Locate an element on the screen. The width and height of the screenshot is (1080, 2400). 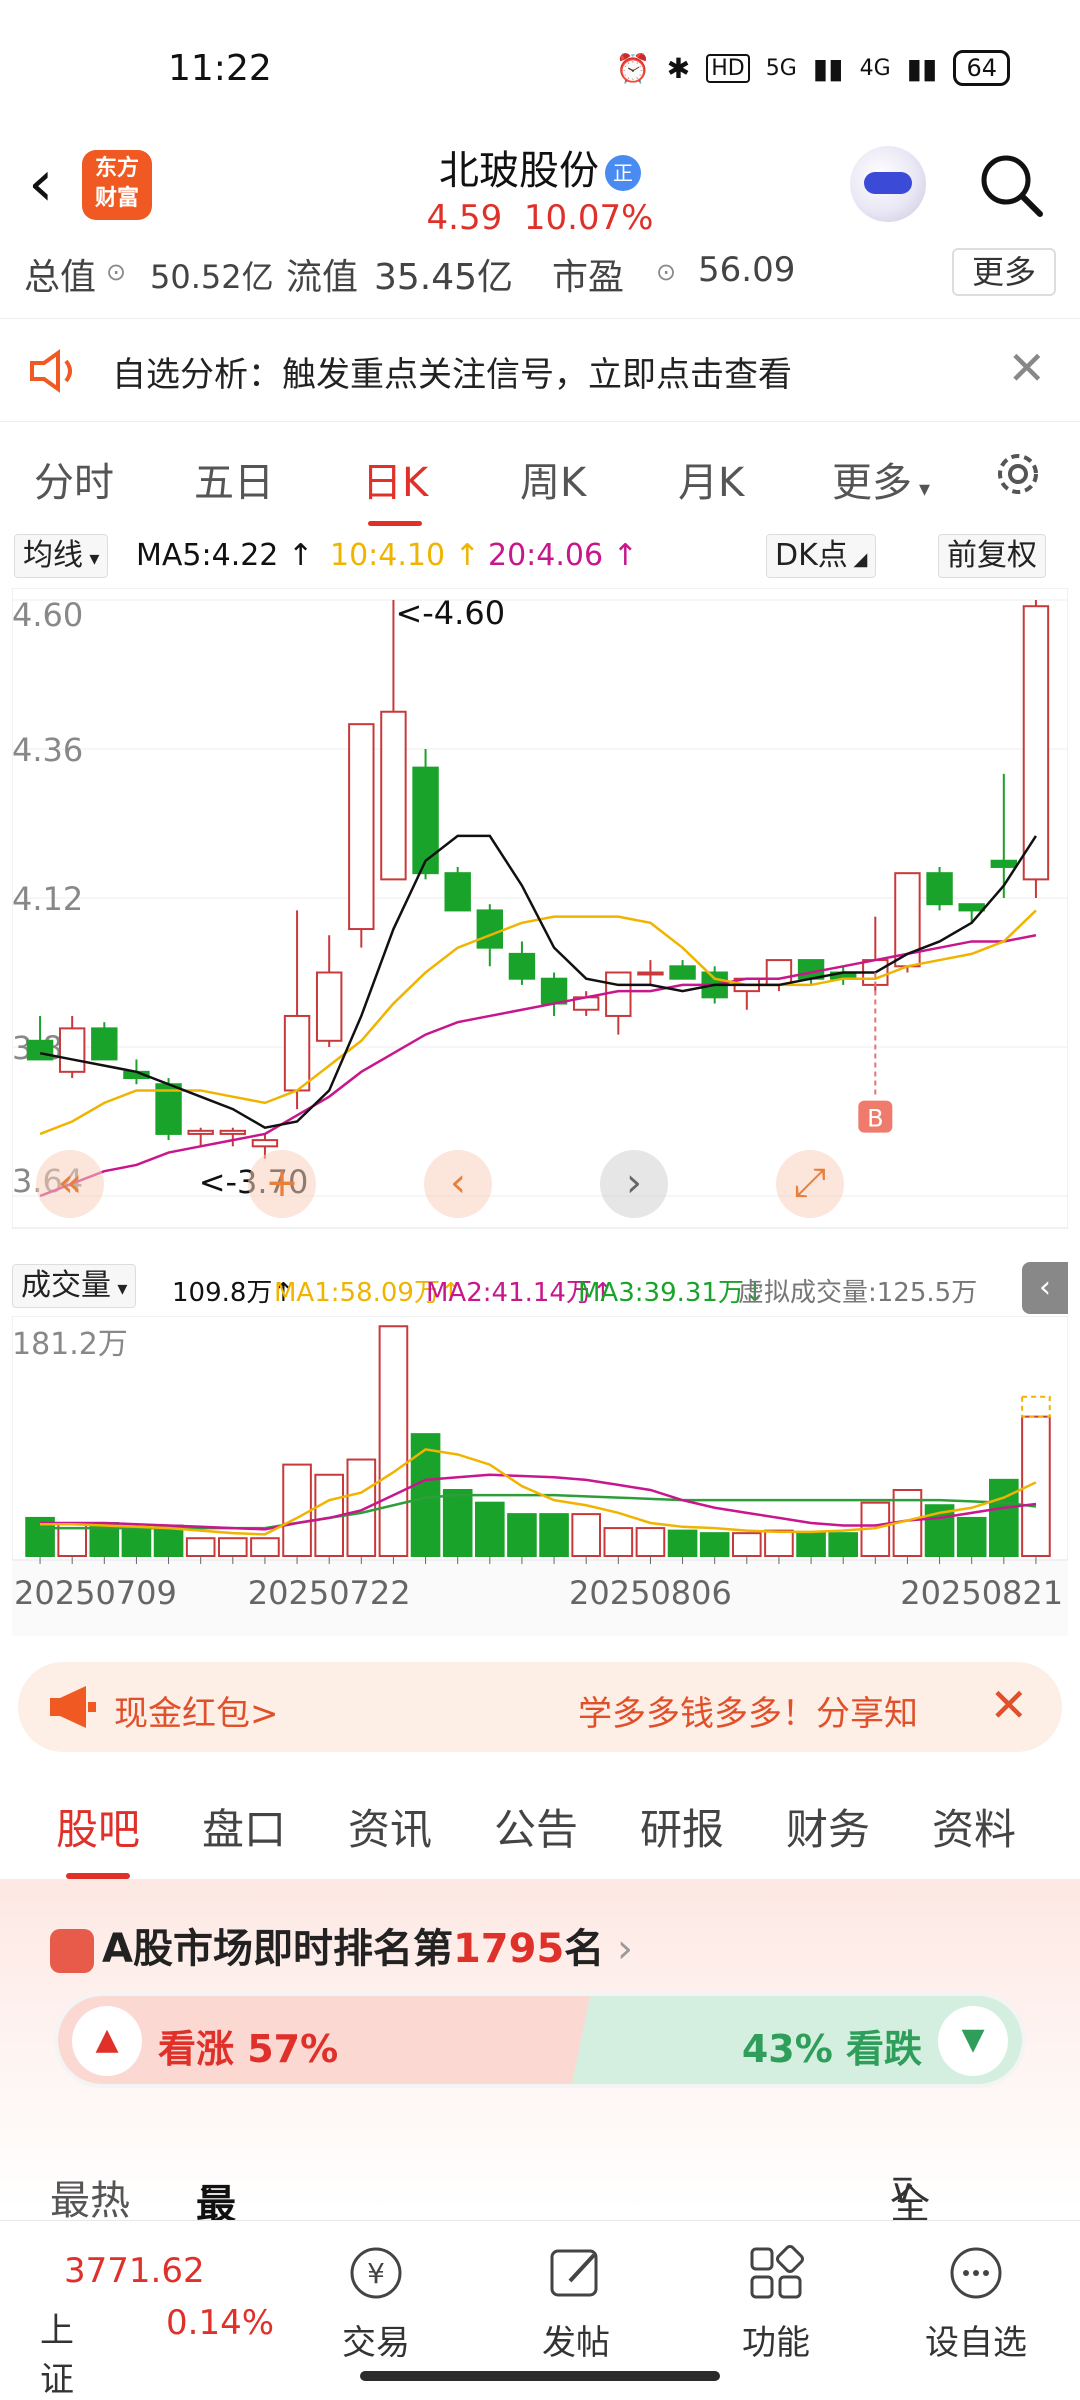
more-button: 更多 is located at coordinates (1003, 272).